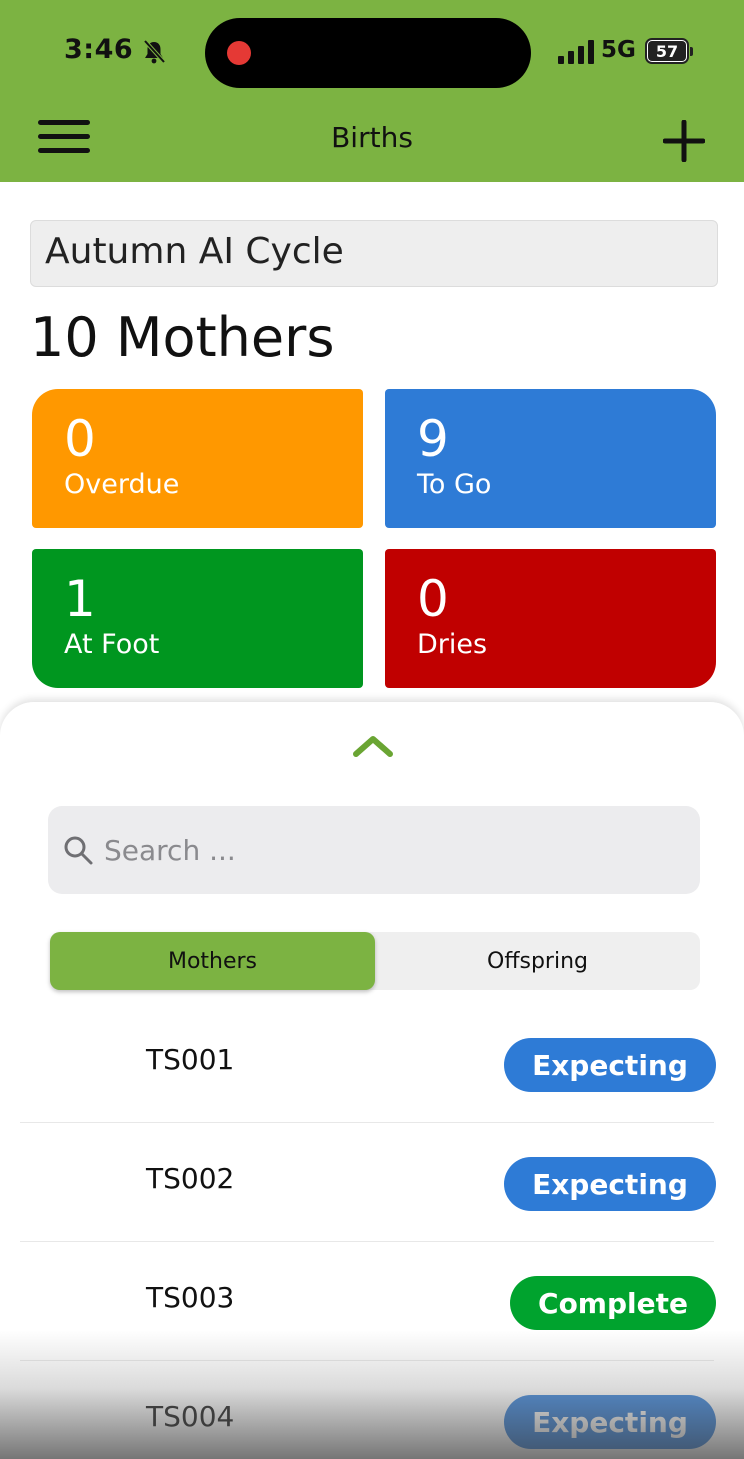 This screenshot has width=744, height=1459. Describe the element at coordinates (80, 439) in the screenshot. I see `overdue-count: 0` at that location.